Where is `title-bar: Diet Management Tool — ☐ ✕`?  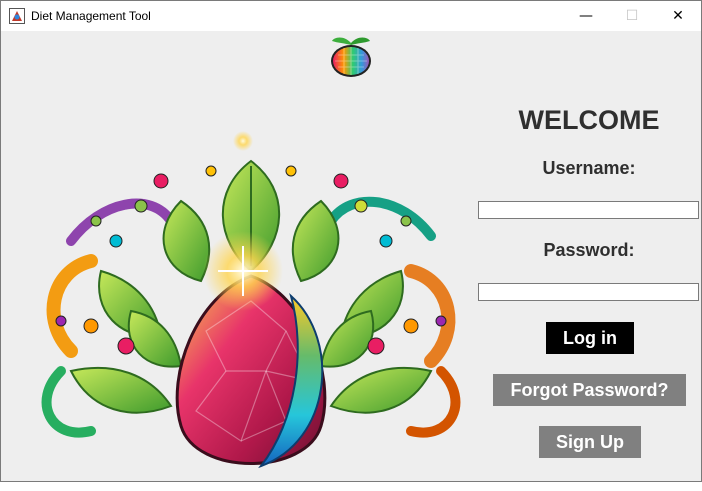 title-bar: Diet Management Tool — ☐ ✕ is located at coordinates (351, 16).